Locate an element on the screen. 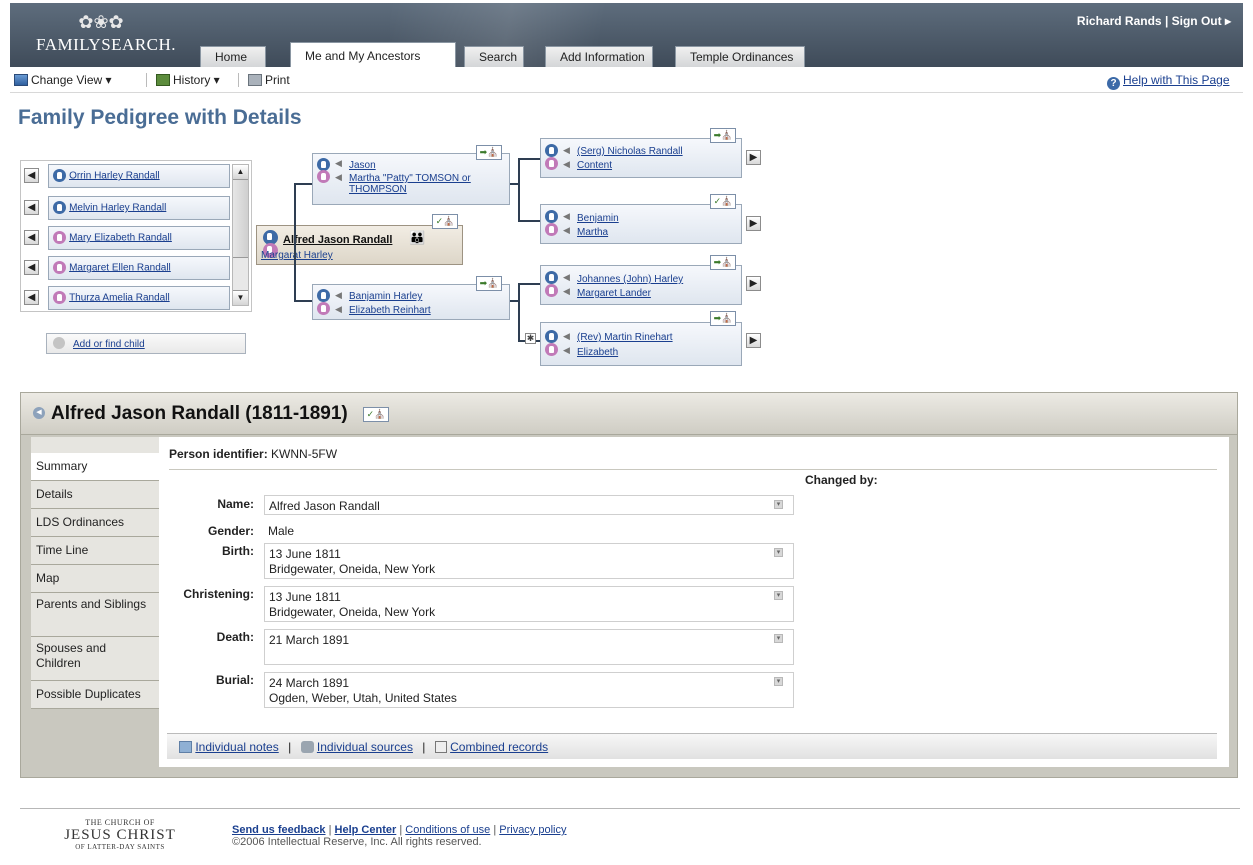 The height and width of the screenshot is (865, 1253). mother-name: Elizabeth Reinhart is located at coordinates (390, 310).